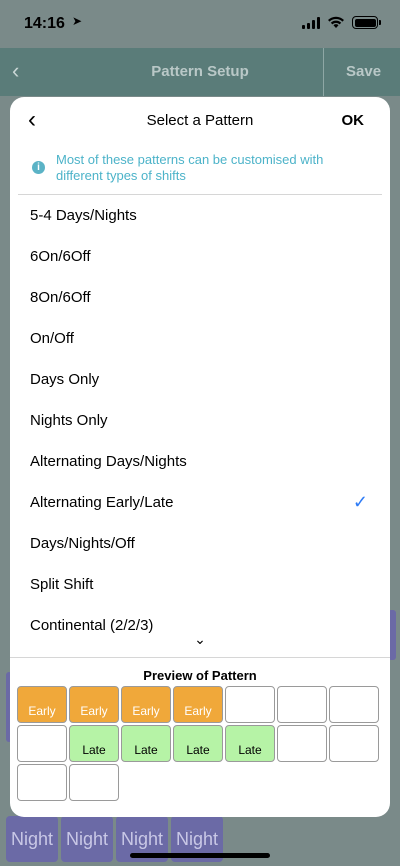 The height and width of the screenshot is (866, 400). Describe the element at coordinates (336, 22) in the screenshot. I see `wifi-icon` at that location.